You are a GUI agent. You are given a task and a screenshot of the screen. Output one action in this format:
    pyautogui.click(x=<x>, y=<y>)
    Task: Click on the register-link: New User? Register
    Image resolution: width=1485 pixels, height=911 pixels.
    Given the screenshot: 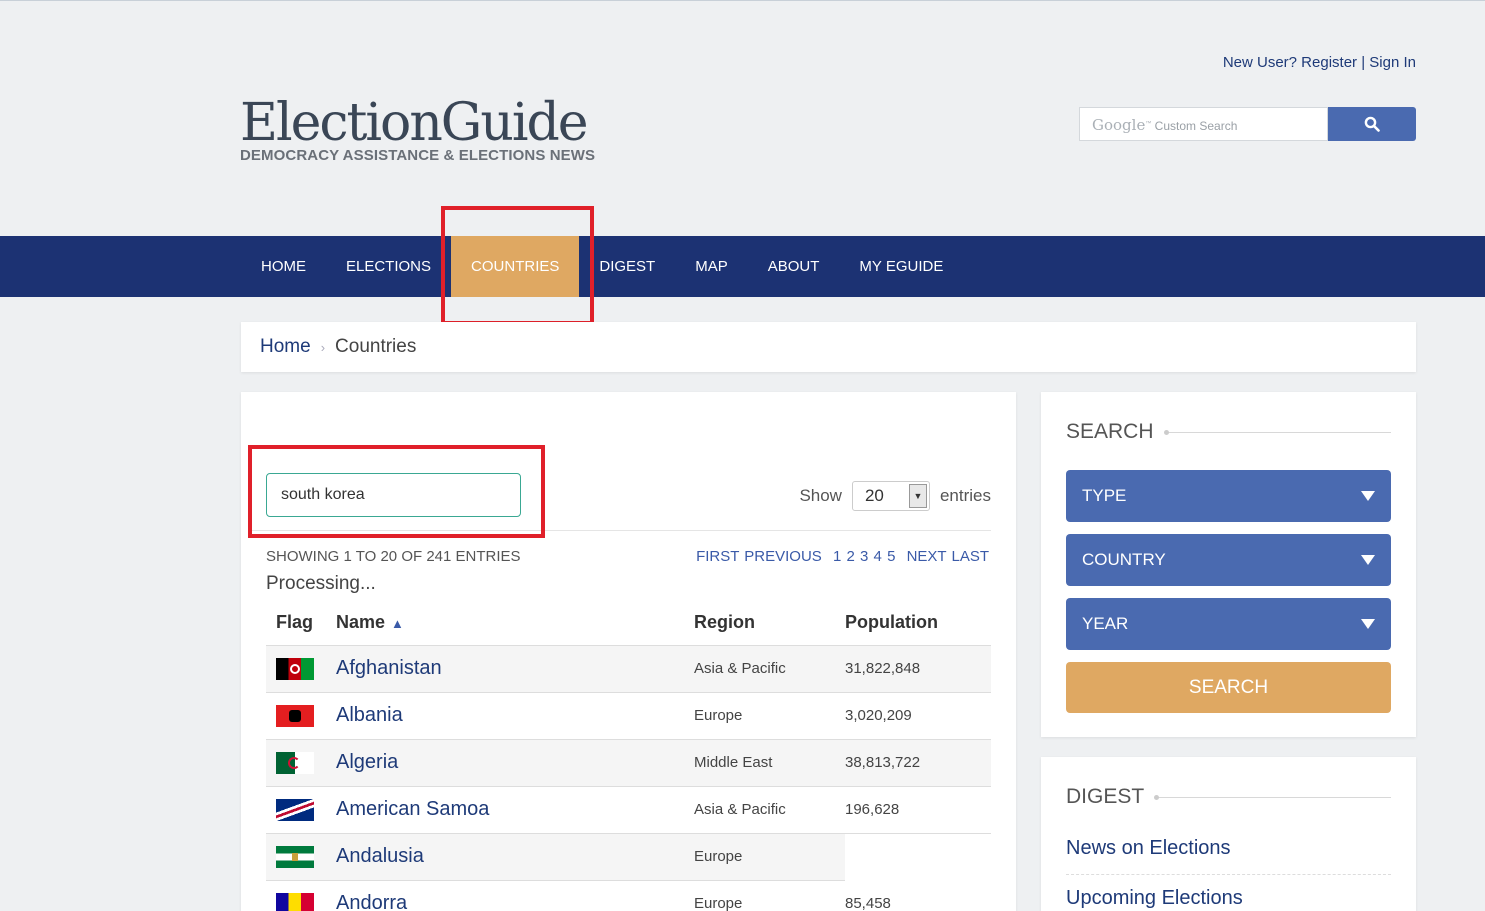 What is the action you would take?
    pyautogui.click(x=1290, y=62)
    